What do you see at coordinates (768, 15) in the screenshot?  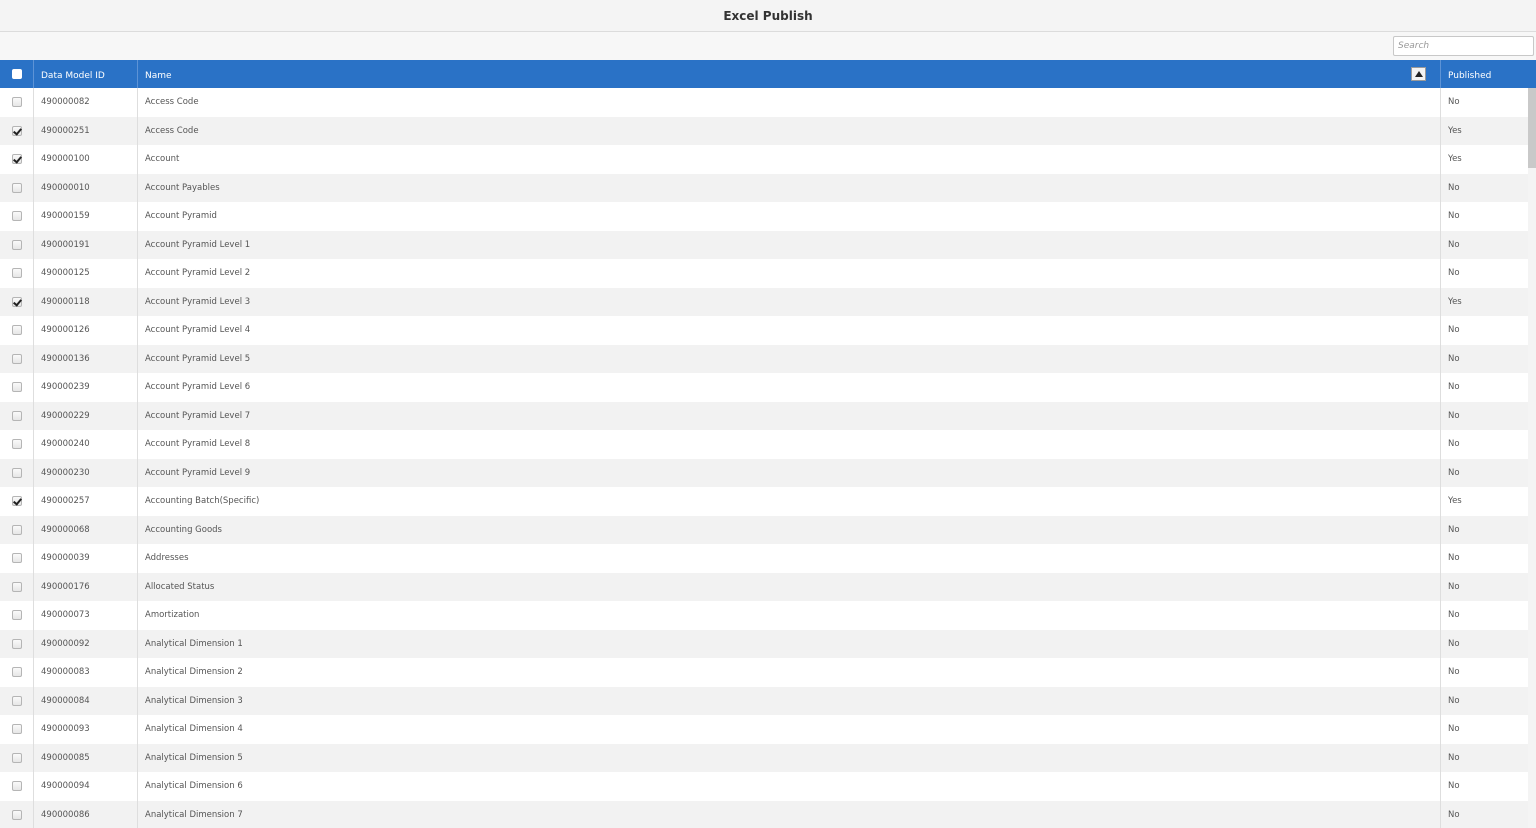 I see `window-title: Excel Publish` at bounding box center [768, 15].